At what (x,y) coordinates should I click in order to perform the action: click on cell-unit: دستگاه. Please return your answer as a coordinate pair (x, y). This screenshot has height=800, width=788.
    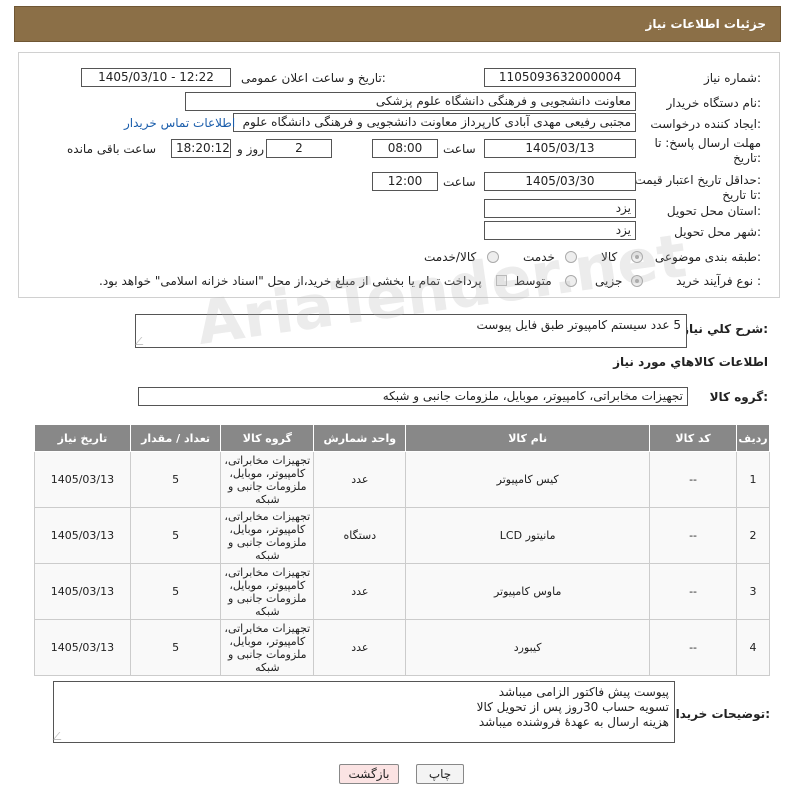
    Looking at the image, I should click on (360, 535).